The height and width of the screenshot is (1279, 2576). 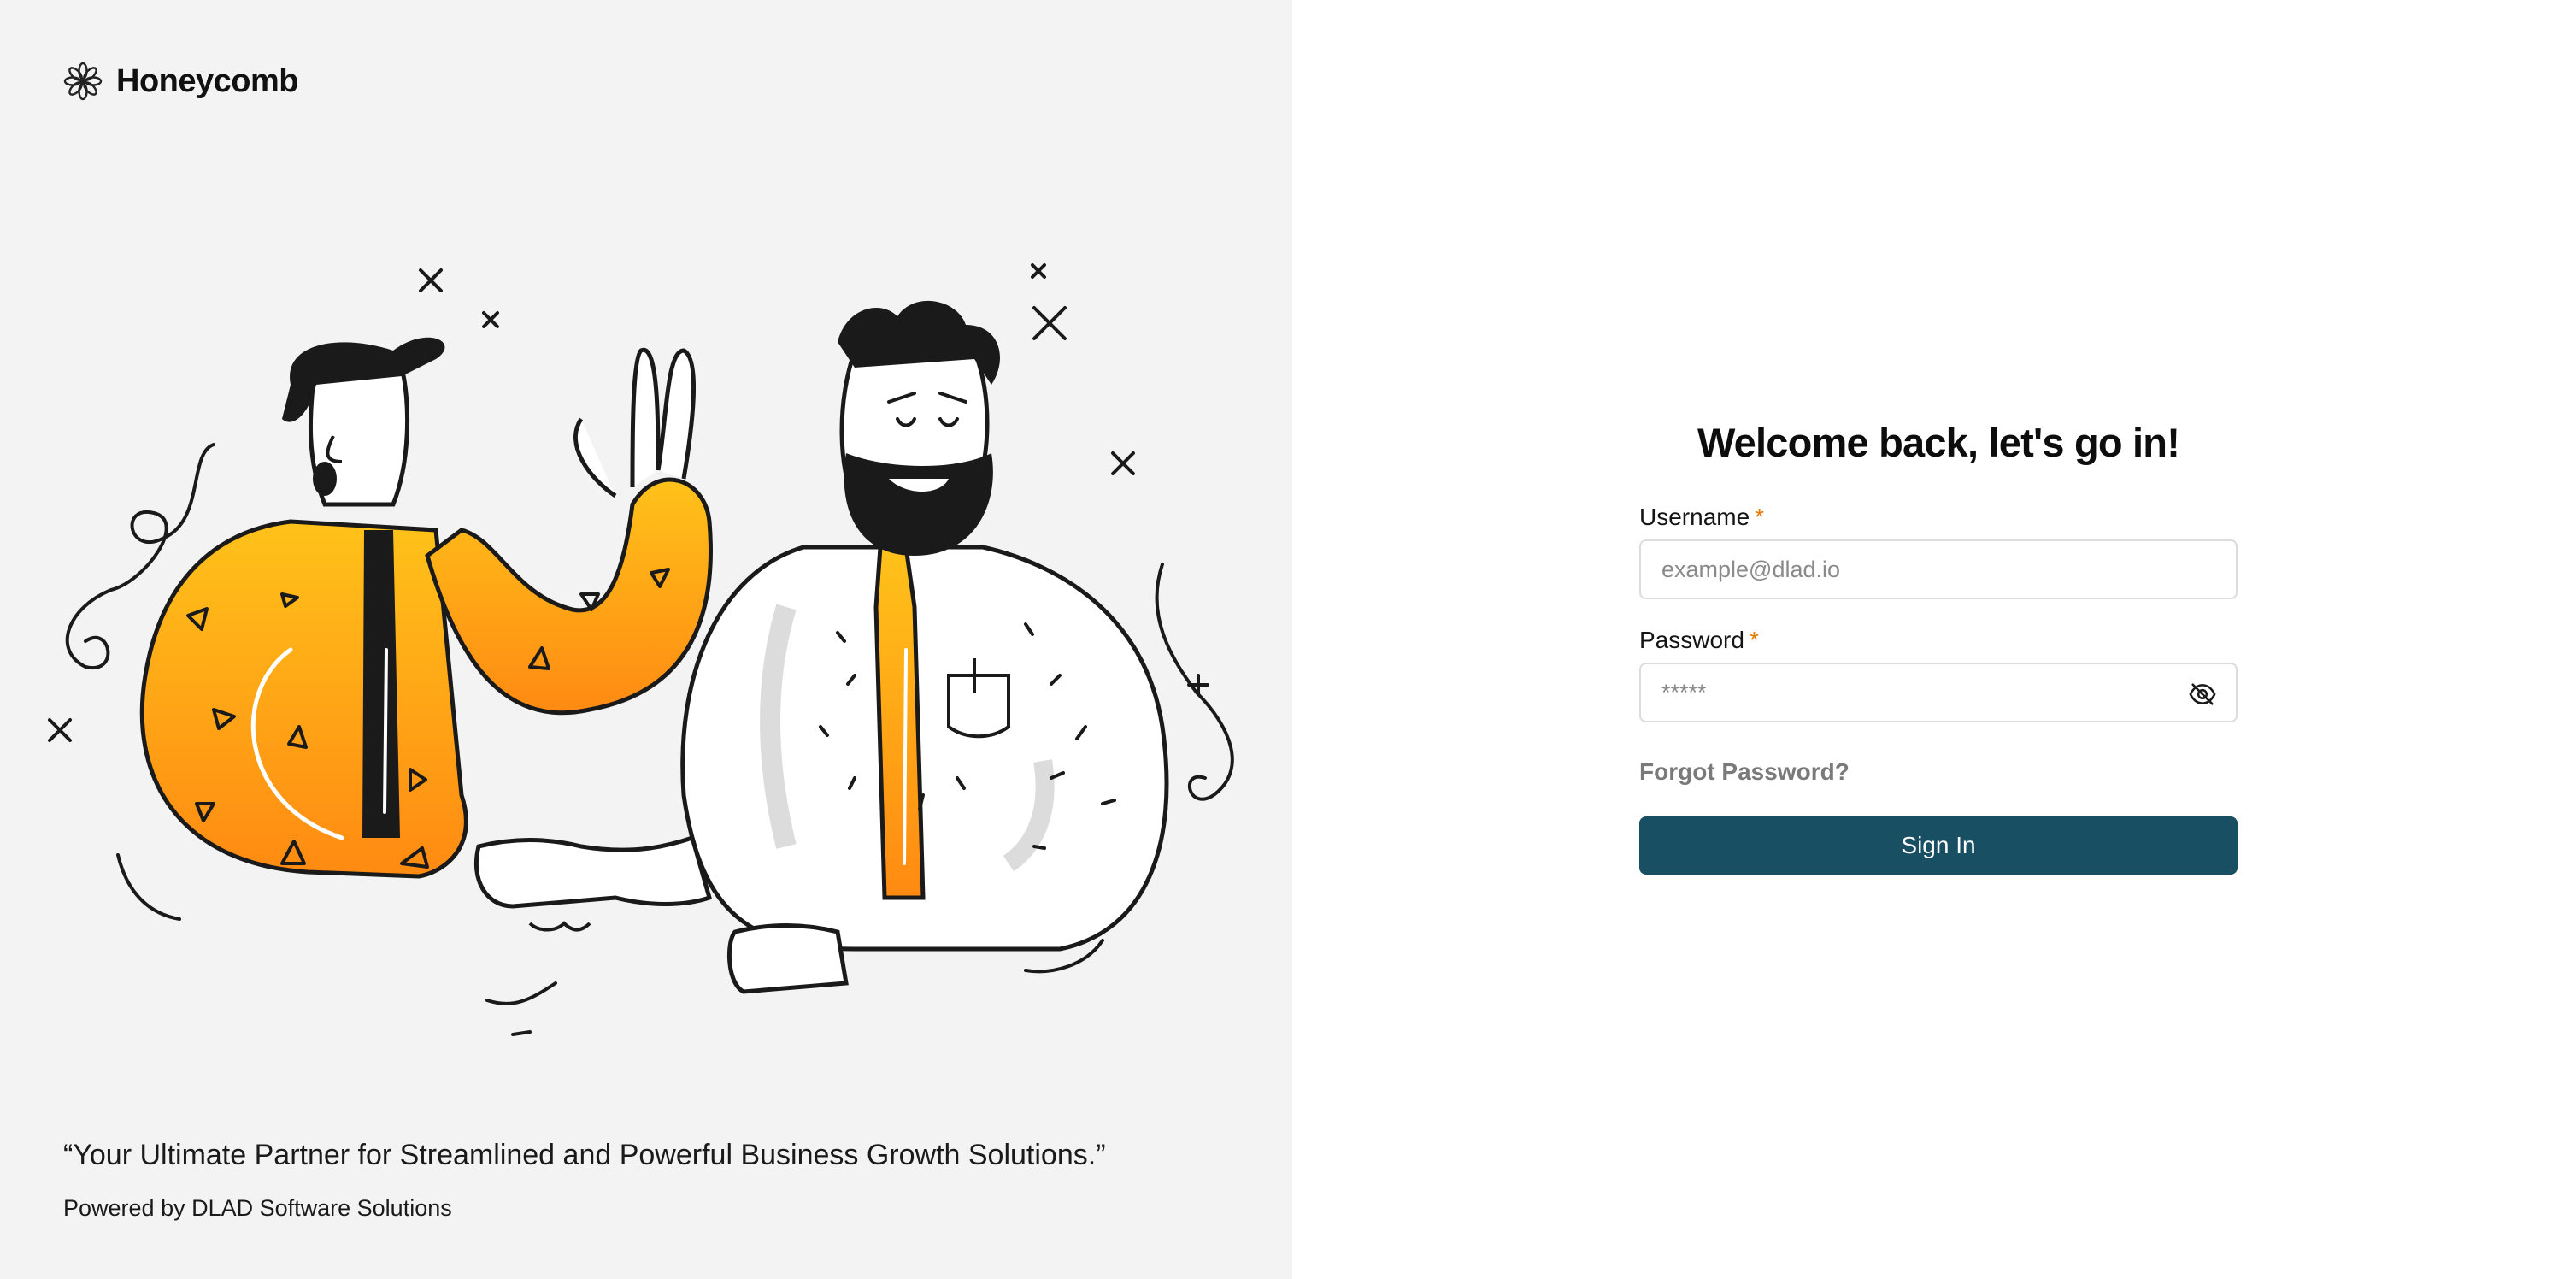 What do you see at coordinates (2202, 695) in the screenshot?
I see `eye-off-icon` at bounding box center [2202, 695].